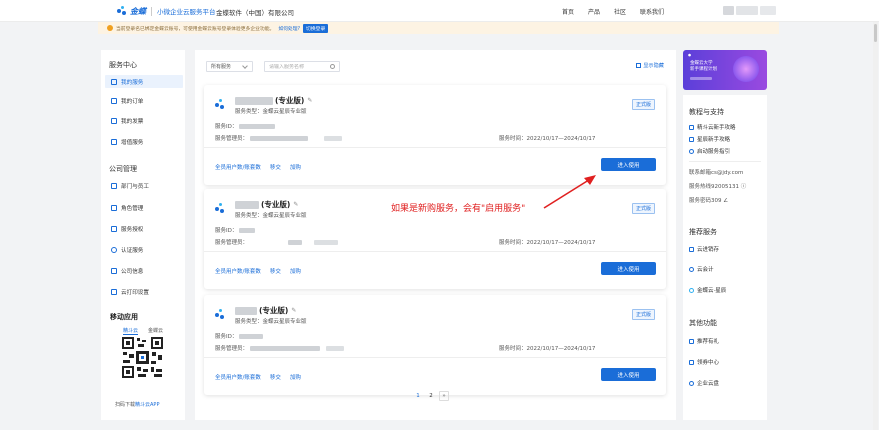 The height and width of the screenshot is (430, 879). What do you see at coordinates (147, 405) in the screenshot?
I see `download-app-link: 精斗云APP` at bounding box center [147, 405].